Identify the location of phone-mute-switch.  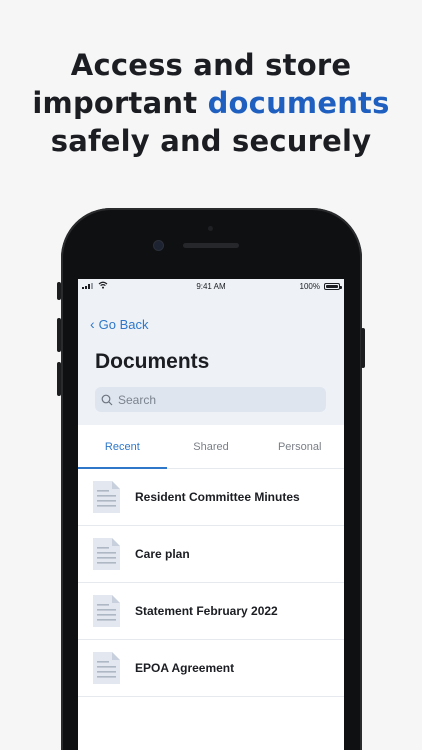
(59, 291).